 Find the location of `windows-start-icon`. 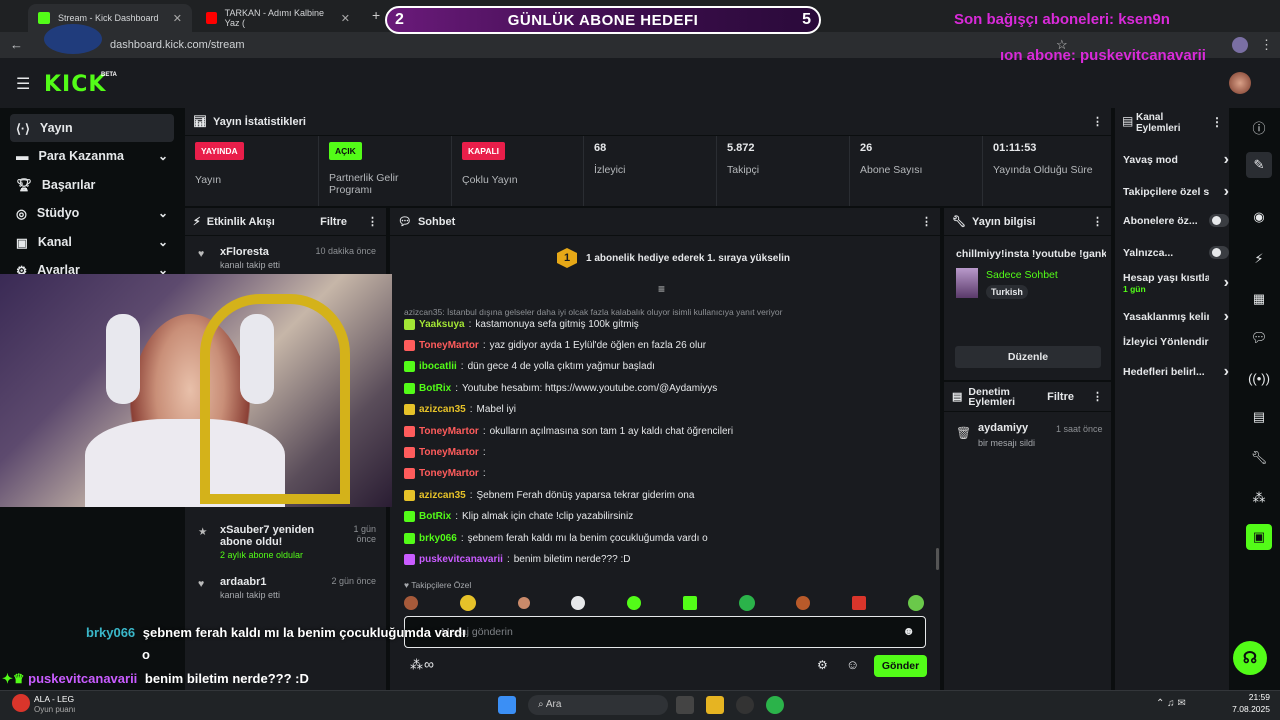

windows-start-icon is located at coordinates (507, 705).